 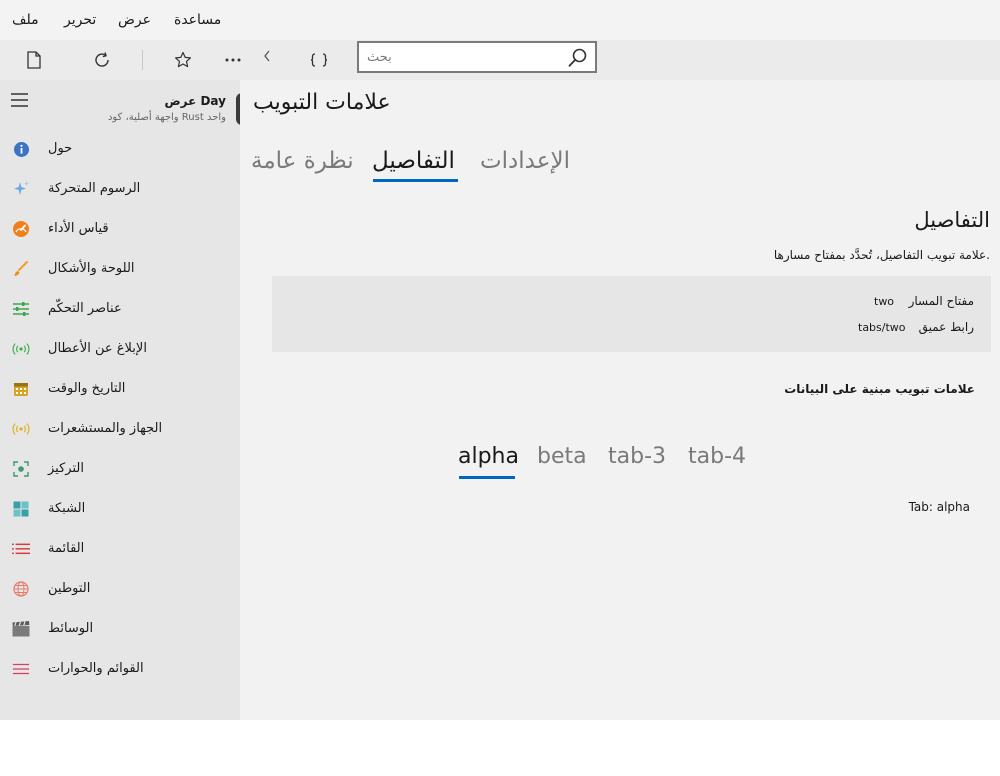 What do you see at coordinates (884, 301) in the screenshot?
I see `route-key-value: two` at bounding box center [884, 301].